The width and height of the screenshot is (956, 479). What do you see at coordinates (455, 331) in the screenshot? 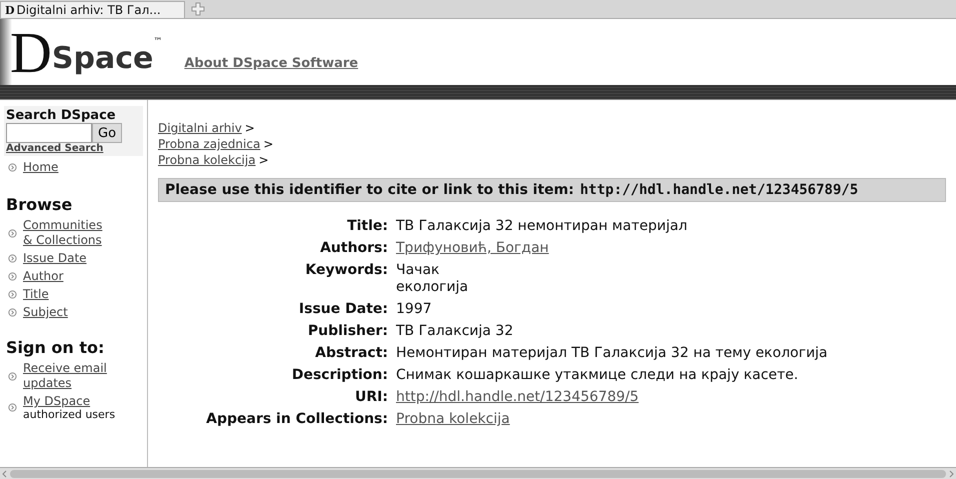
I see `field-value: ТВ Галаксија 32` at bounding box center [455, 331].